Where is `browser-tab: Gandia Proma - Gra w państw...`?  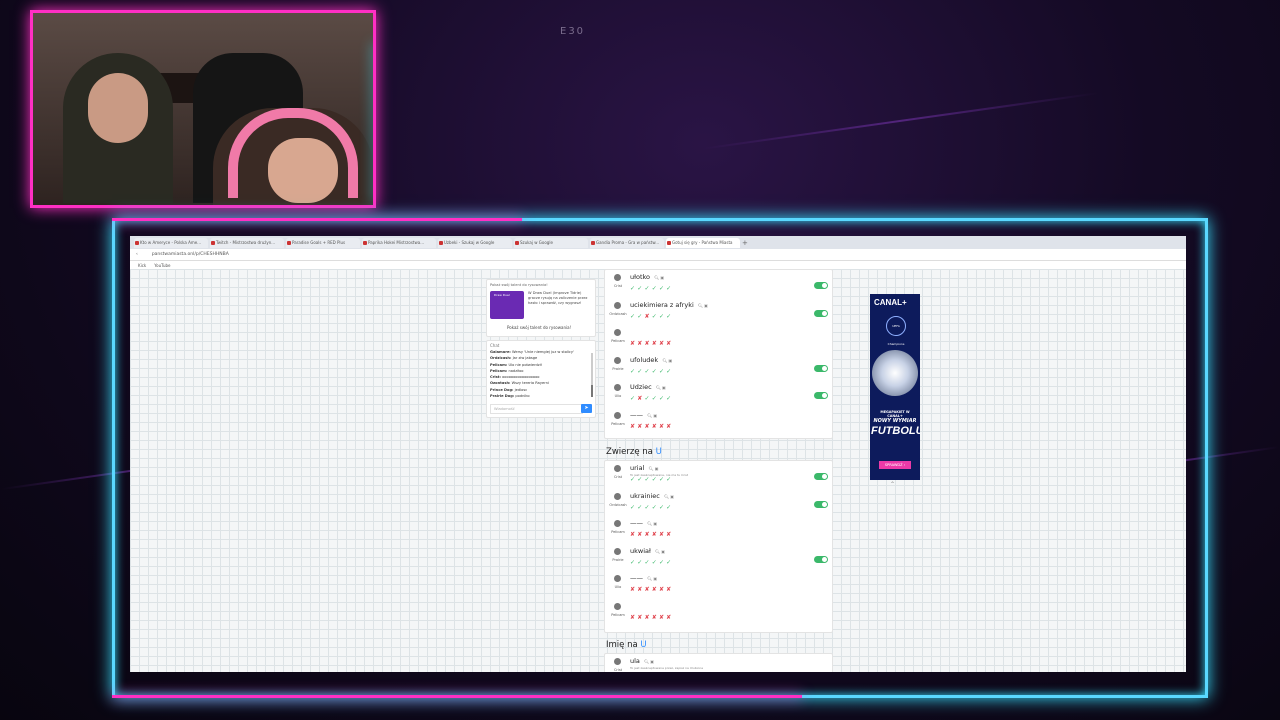 browser-tab: Gandia Proma - Gra w państw... is located at coordinates (627, 242).